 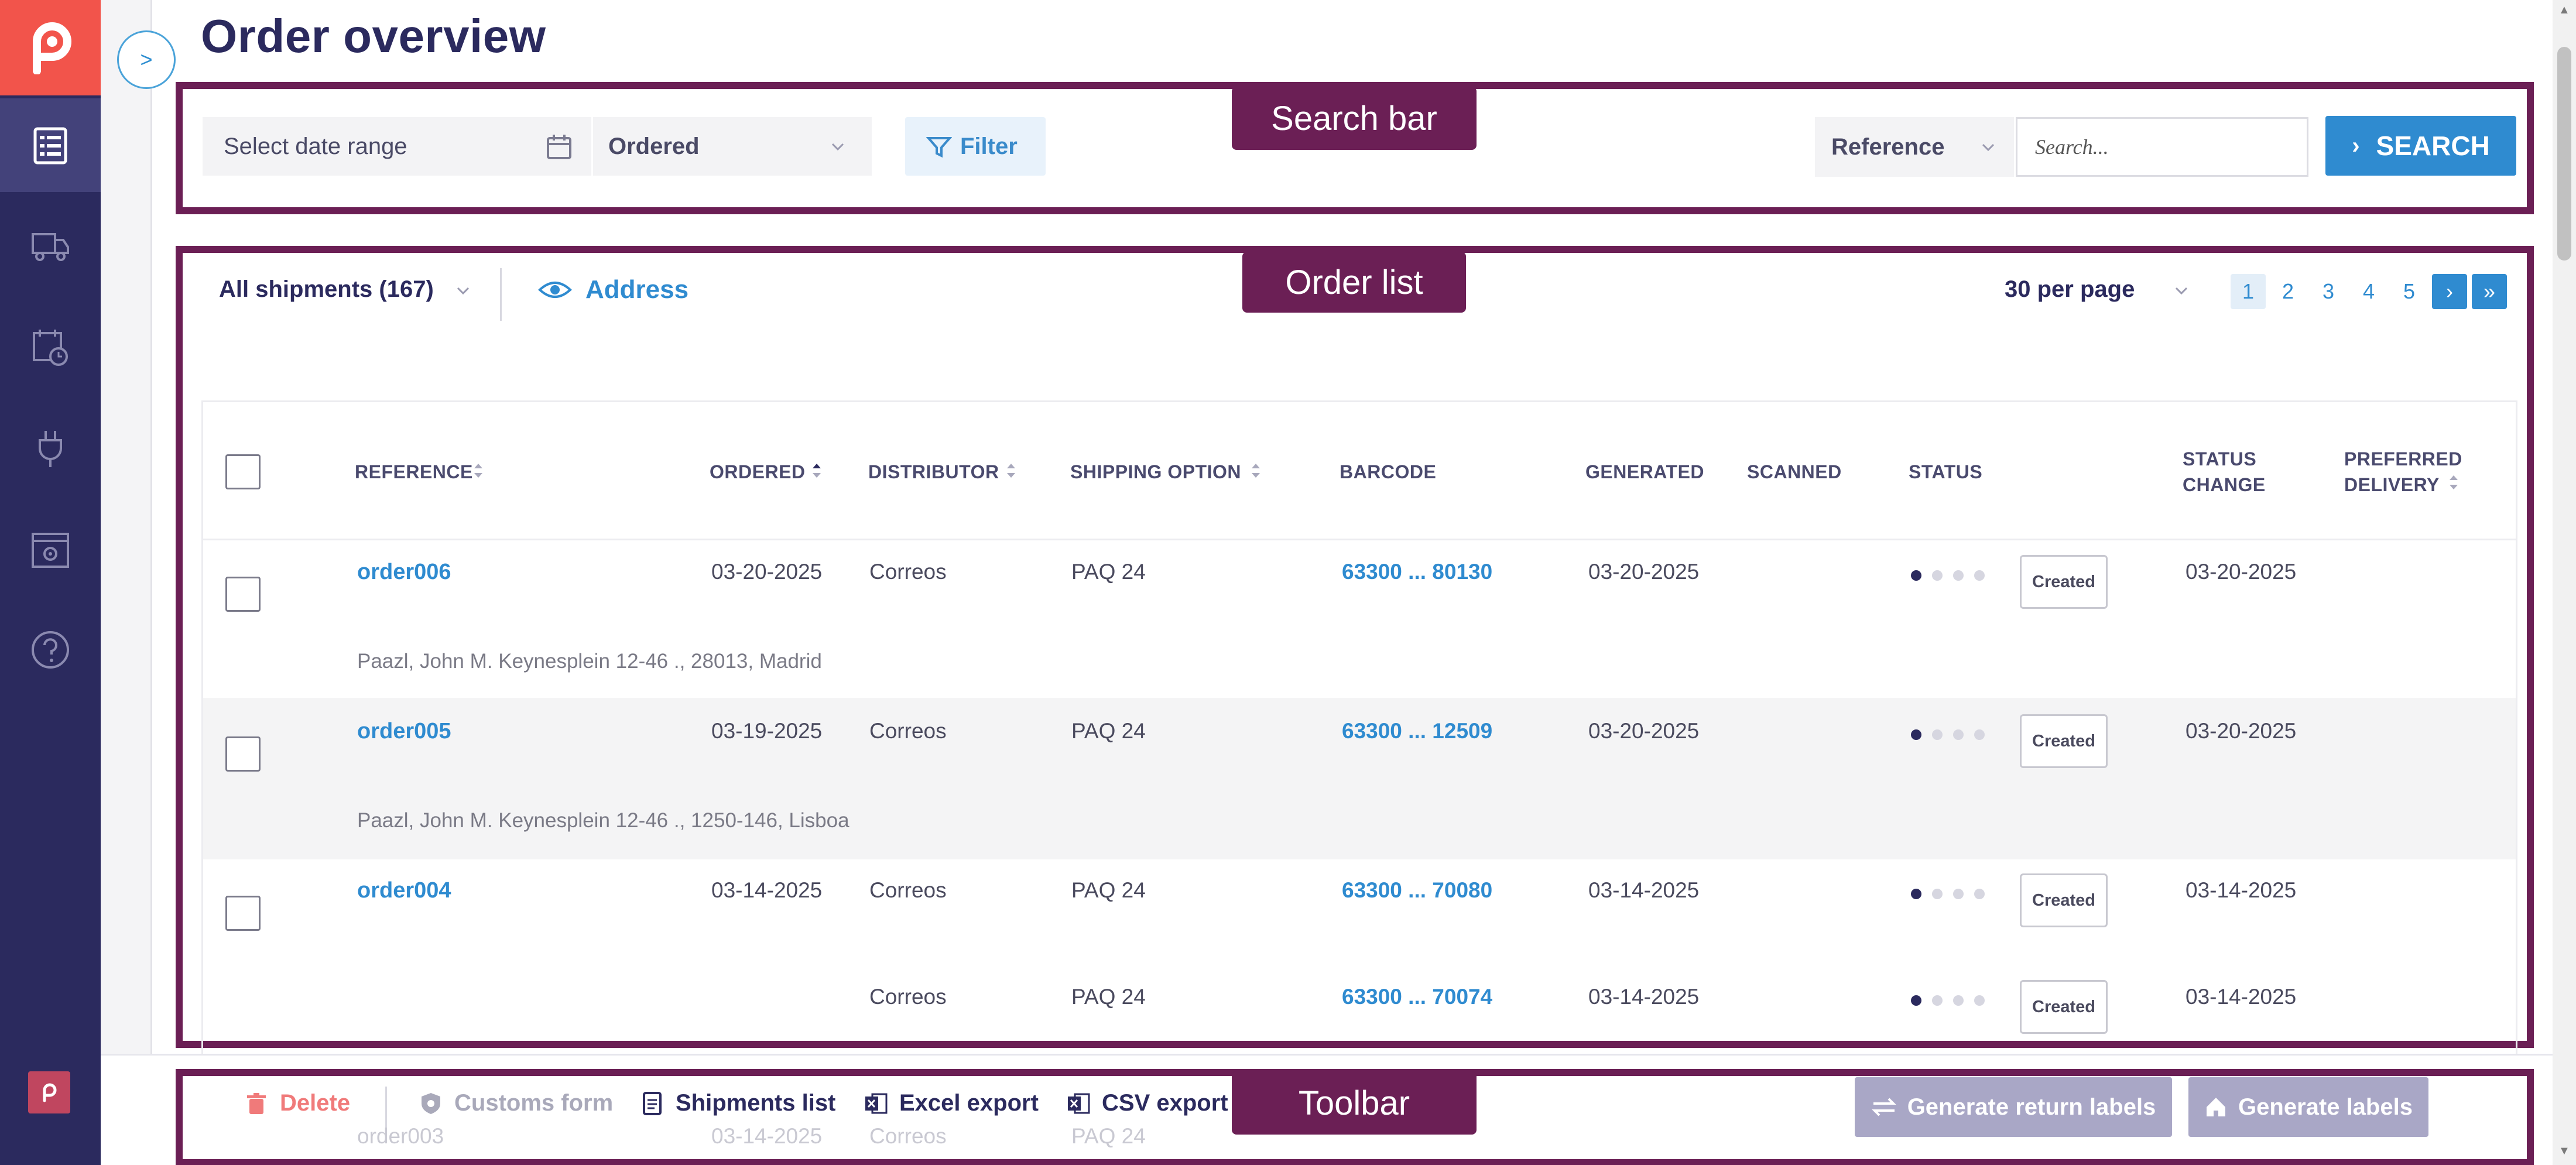 I want to click on page-link-1: 1, so click(x=2248, y=292).